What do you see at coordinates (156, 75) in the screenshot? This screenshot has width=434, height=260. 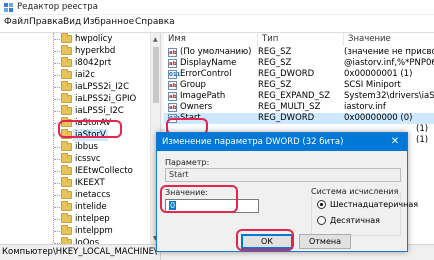 I see `scroll-thumb` at bounding box center [156, 75].